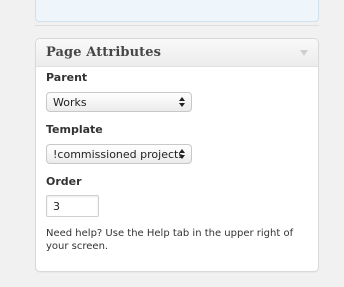 The height and width of the screenshot is (287, 344). I want to click on parent-label: Parent, so click(67, 77).